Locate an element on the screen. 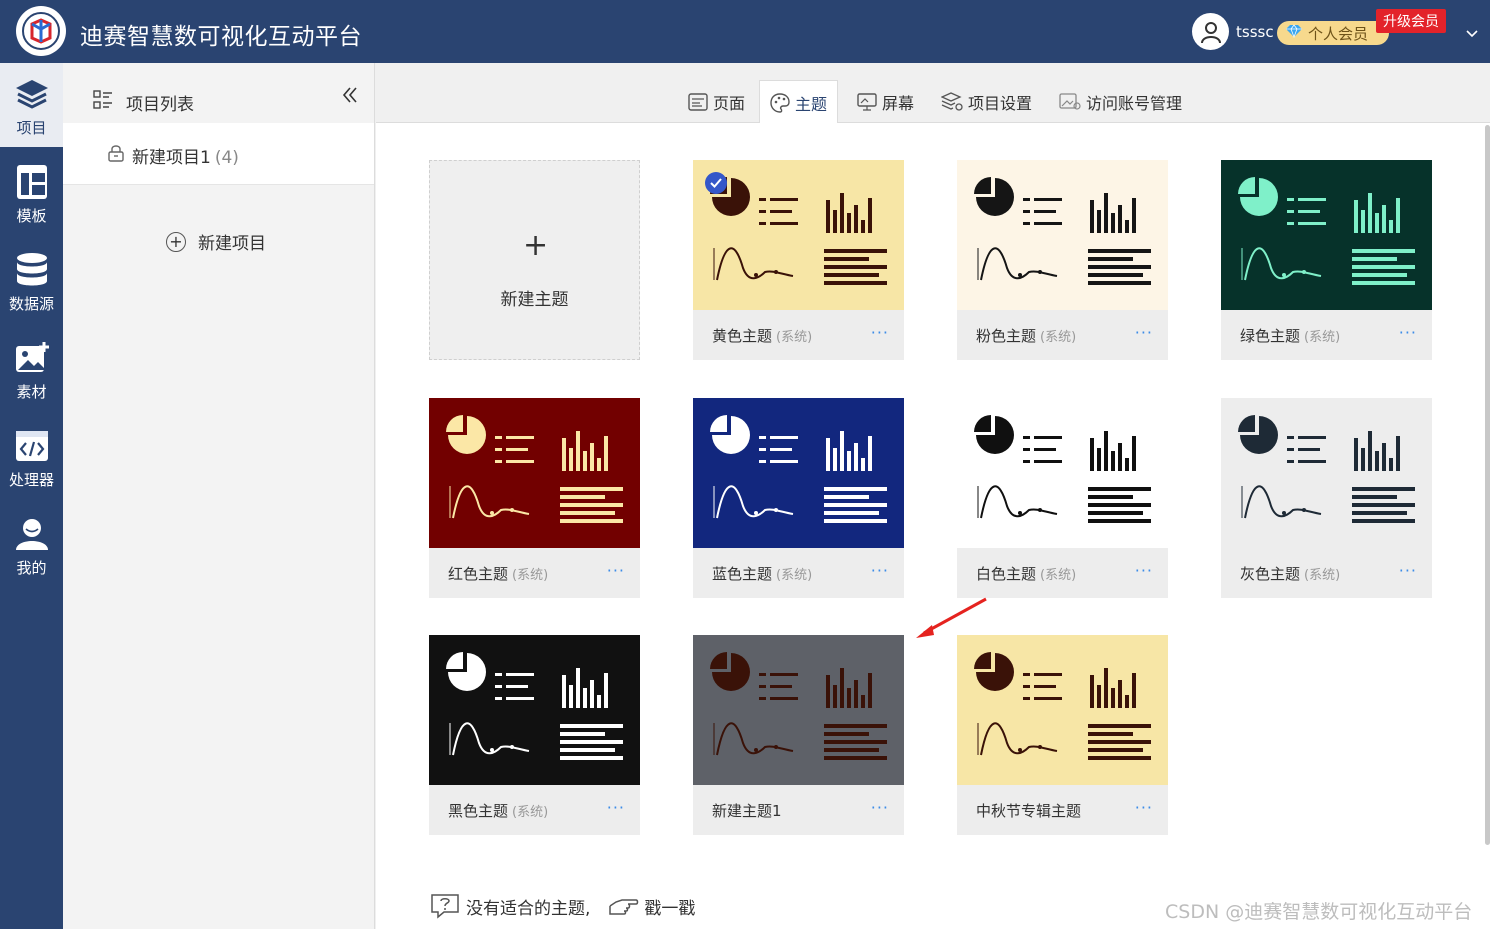 The image size is (1490, 929). nav-item-material: 素材 is located at coordinates (31, 369).